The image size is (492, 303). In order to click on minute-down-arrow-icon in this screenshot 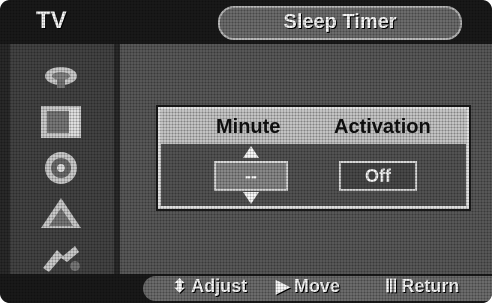, I will do `click(251, 198)`.